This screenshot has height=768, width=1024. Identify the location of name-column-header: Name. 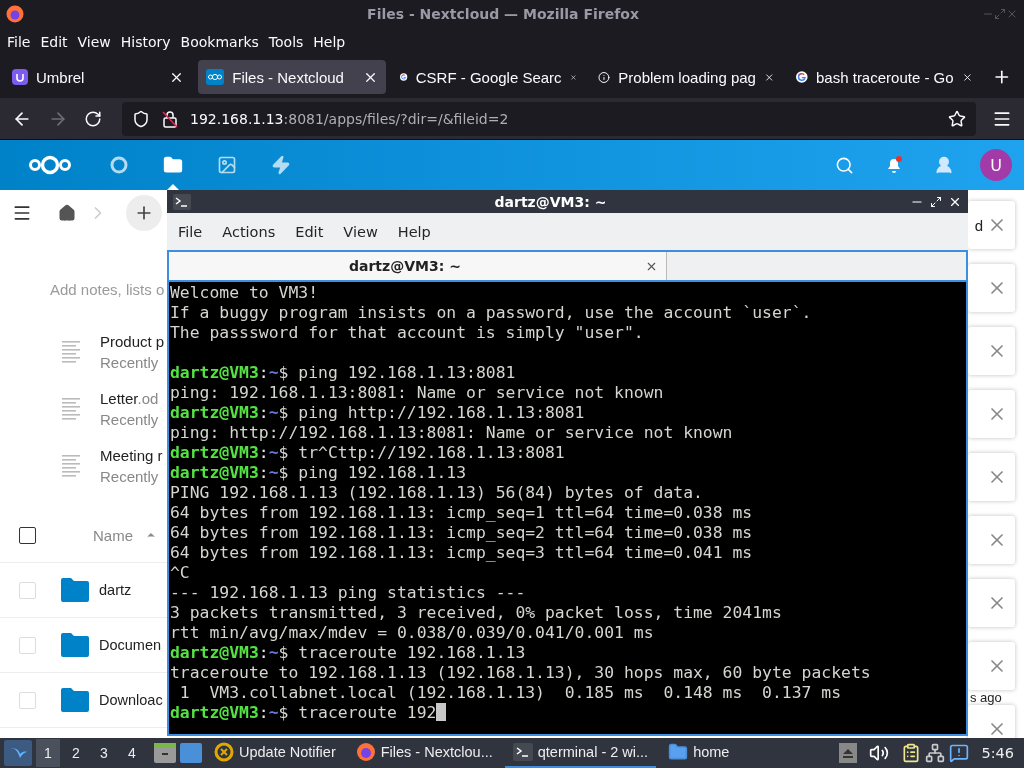
(113, 535).